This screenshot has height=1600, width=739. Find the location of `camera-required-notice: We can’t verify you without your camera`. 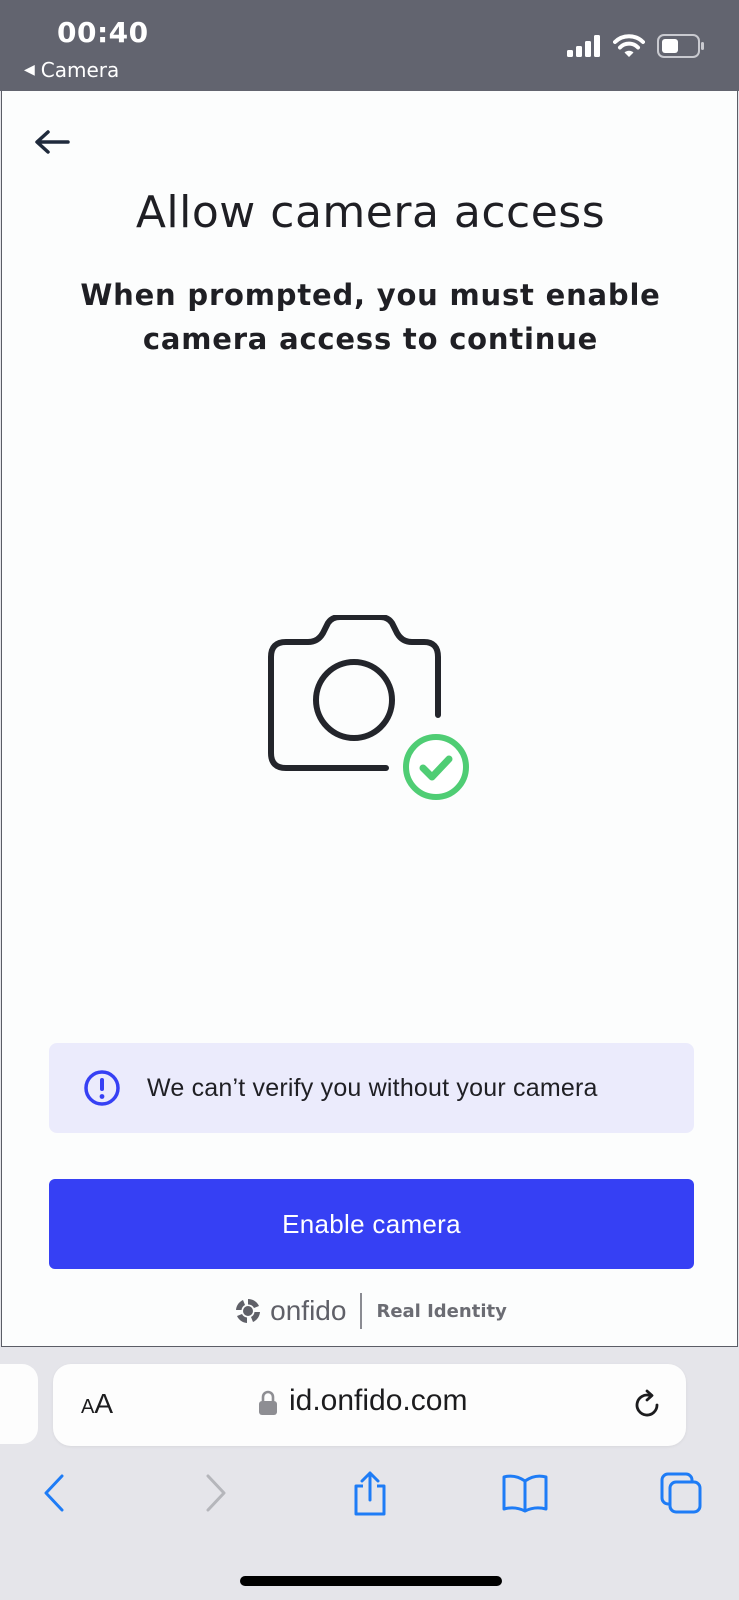

camera-required-notice: We can’t verify you without your camera is located at coordinates (371, 1088).